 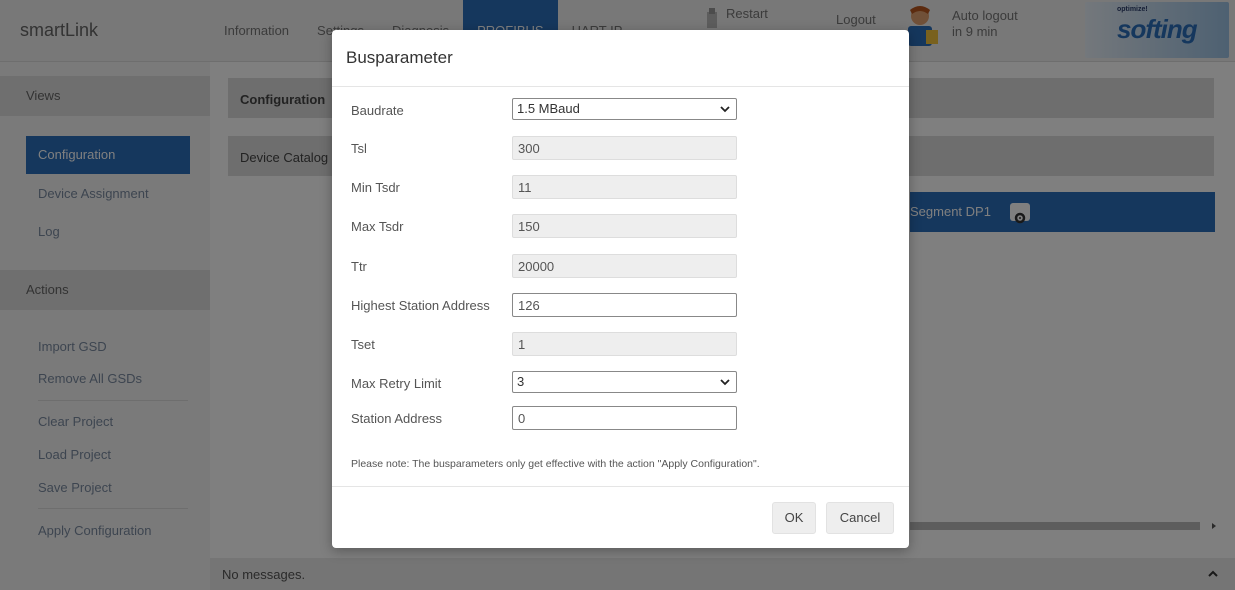 What do you see at coordinates (624, 382) in the screenshot?
I see `max-retry-select: 3` at bounding box center [624, 382].